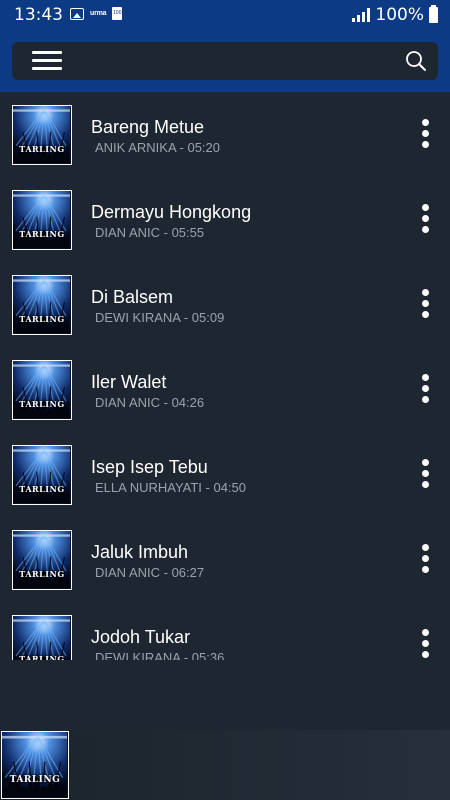  Describe the element at coordinates (399, 15) in the screenshot. I see `battery-percent: 100%` at that location.